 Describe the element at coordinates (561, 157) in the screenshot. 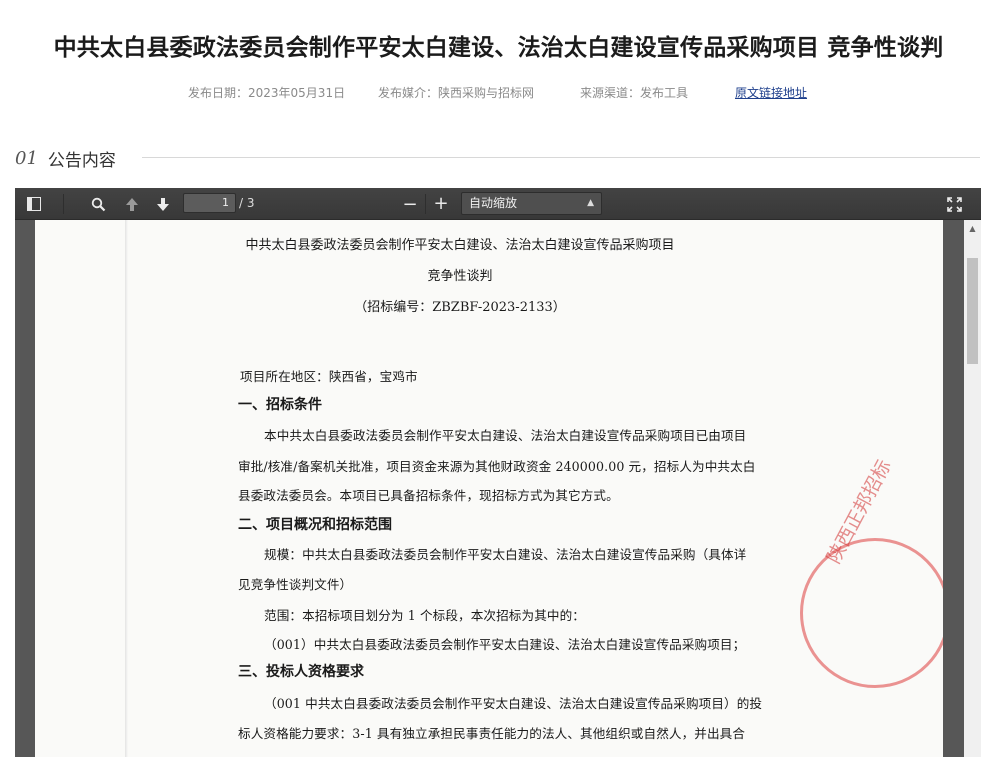

I see `section-divider` at that location.